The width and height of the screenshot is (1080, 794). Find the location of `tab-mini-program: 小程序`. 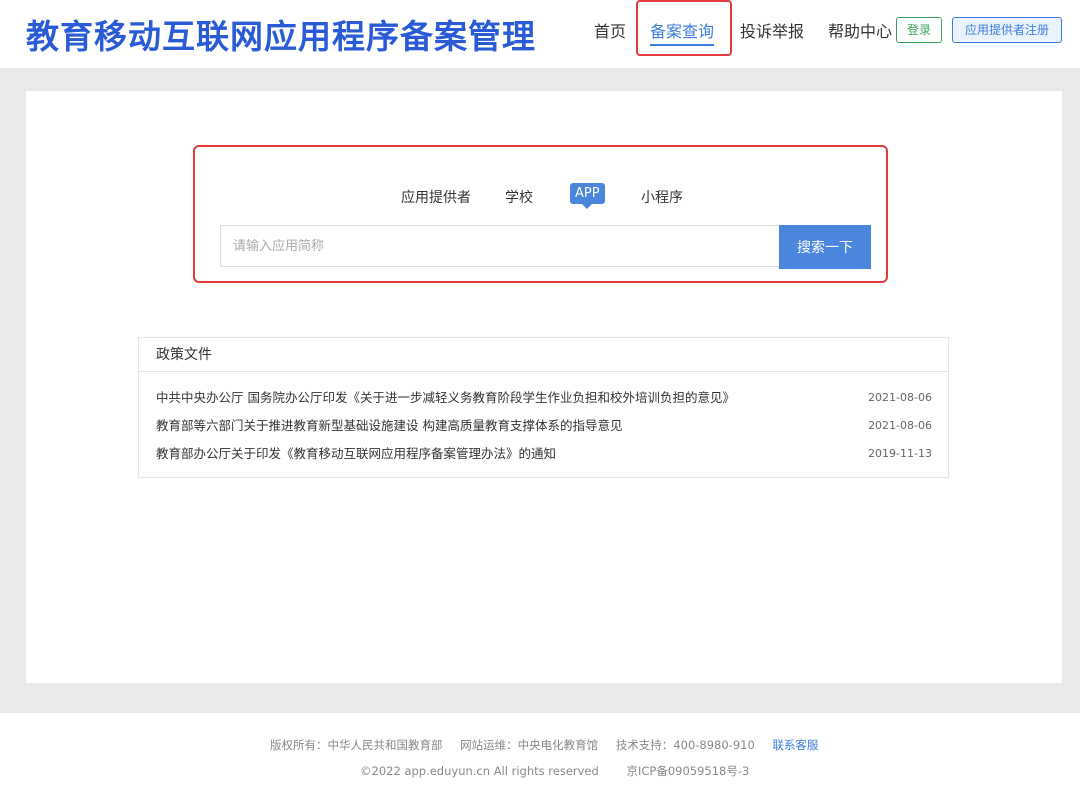

tab-mini-program: 小程序 is located at coordinates (662, 197).